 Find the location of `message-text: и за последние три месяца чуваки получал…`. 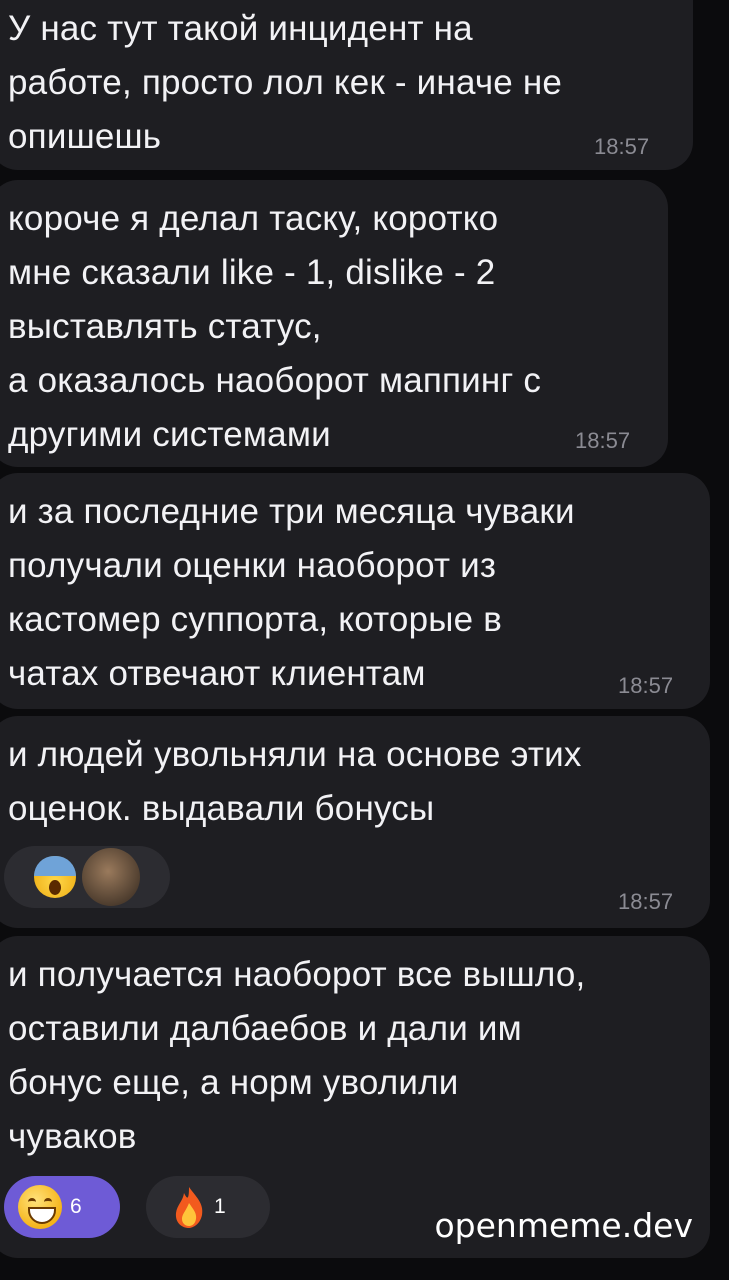

message-text: и за последние три месяца чуваки получал… is located at coordinates (291, 592).